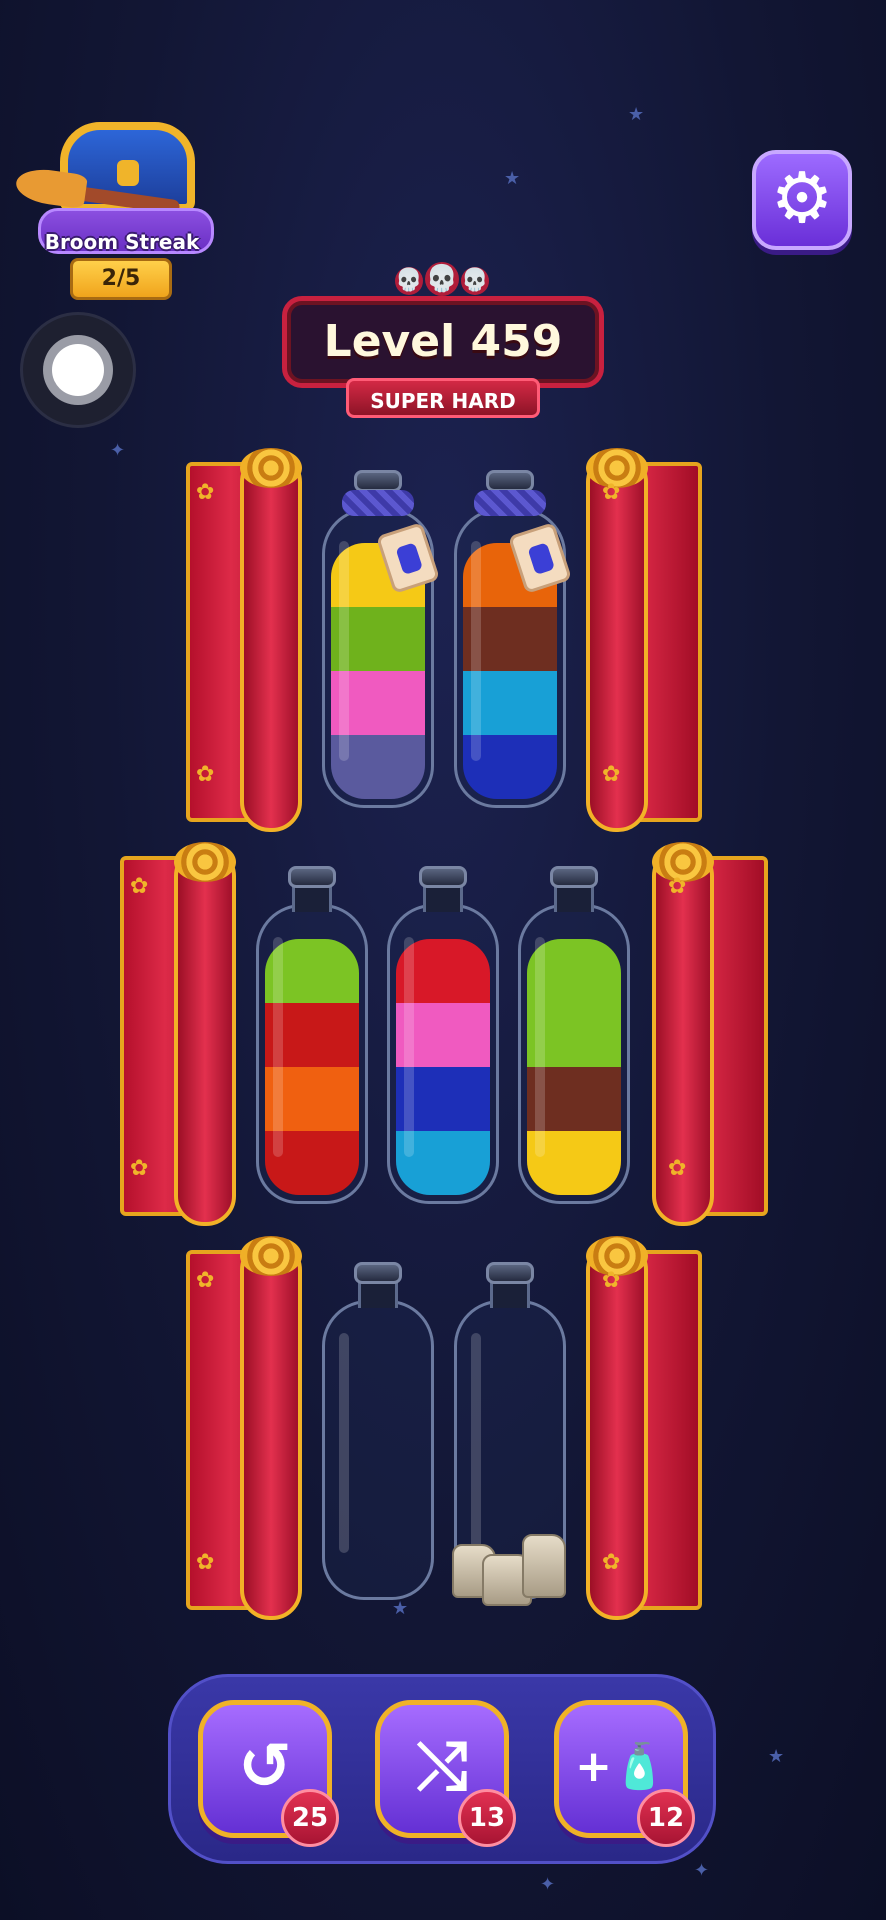  I want to click on rocks-obstacle, so click(512, 1565).